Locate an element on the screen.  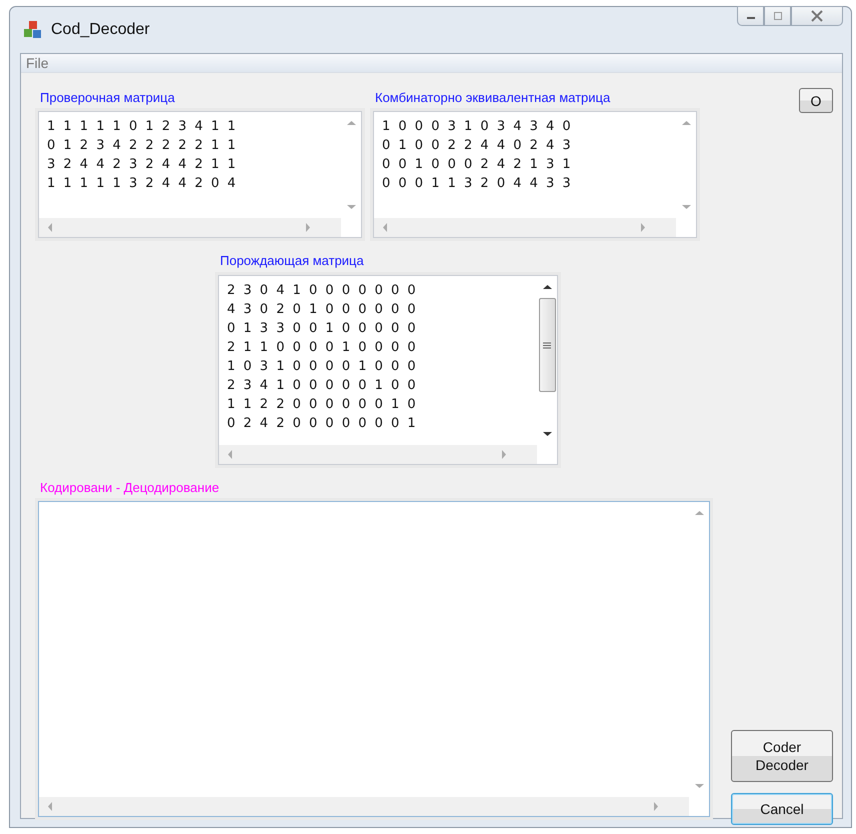
matrix-row-text: 0 2 4 2 0 0 0 0 0 0 0 1 is located at coordinates (322, 424).